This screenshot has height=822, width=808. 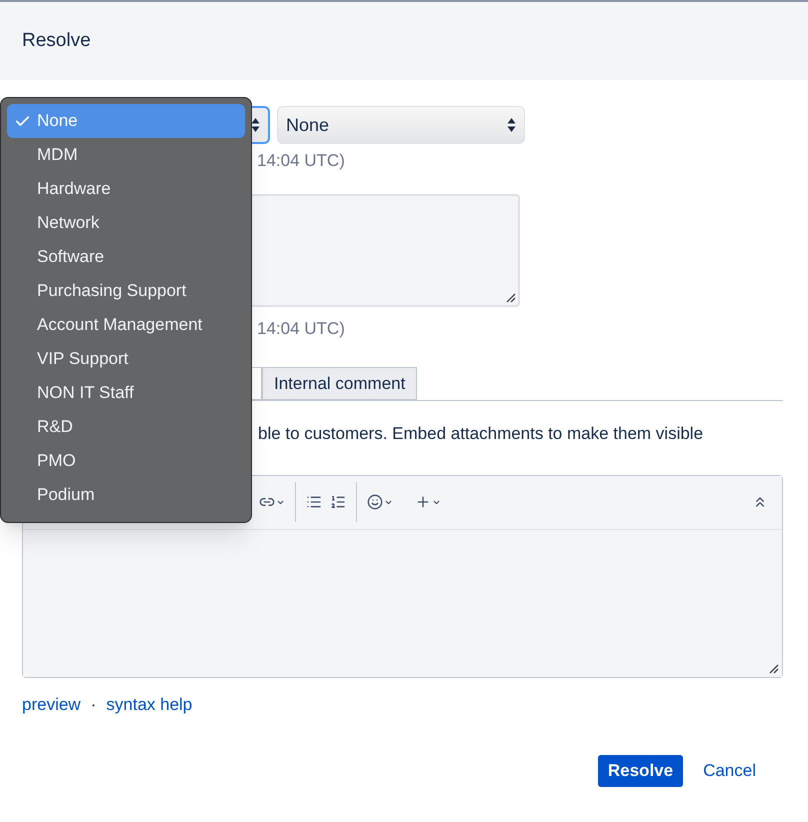 I want to click on menu-option: Network, so click(x=126, y=223).